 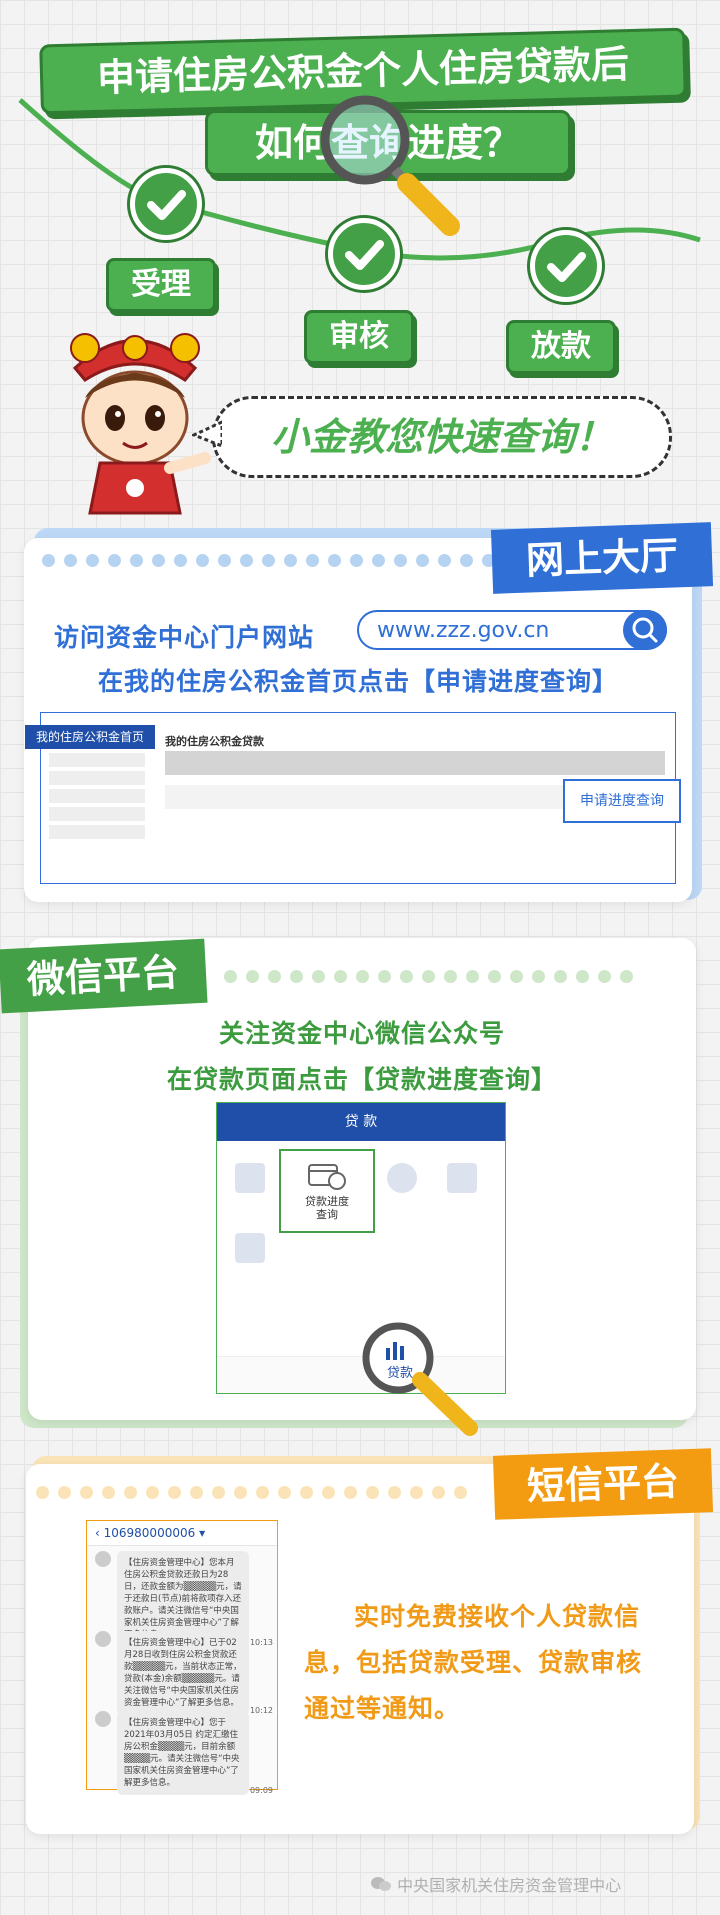 I want to click on mascot-icon, so click(x=140, y=424).